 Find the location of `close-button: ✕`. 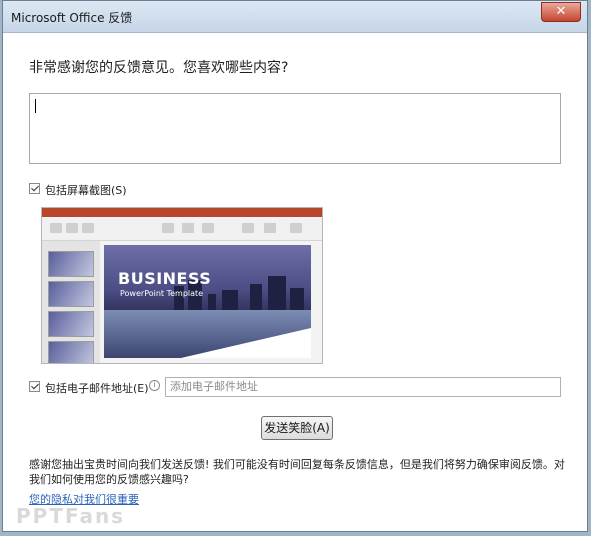

close-button: ✕ is located at coordinates (561, 12).